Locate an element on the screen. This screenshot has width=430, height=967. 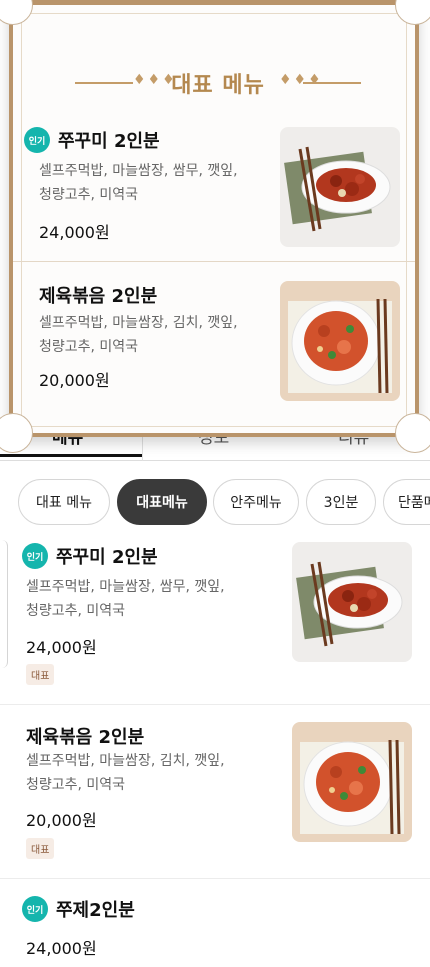
popup-title: 대표 메뉴 is located at coordinates (218, 85).